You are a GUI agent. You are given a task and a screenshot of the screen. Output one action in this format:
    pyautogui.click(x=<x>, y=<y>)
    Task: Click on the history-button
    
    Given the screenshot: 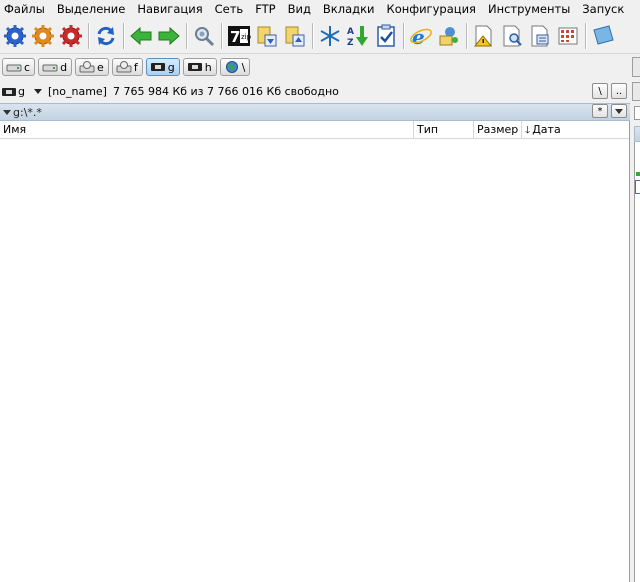 What is the action you would take?
    pyautogui.click(x=619, y=111)
    